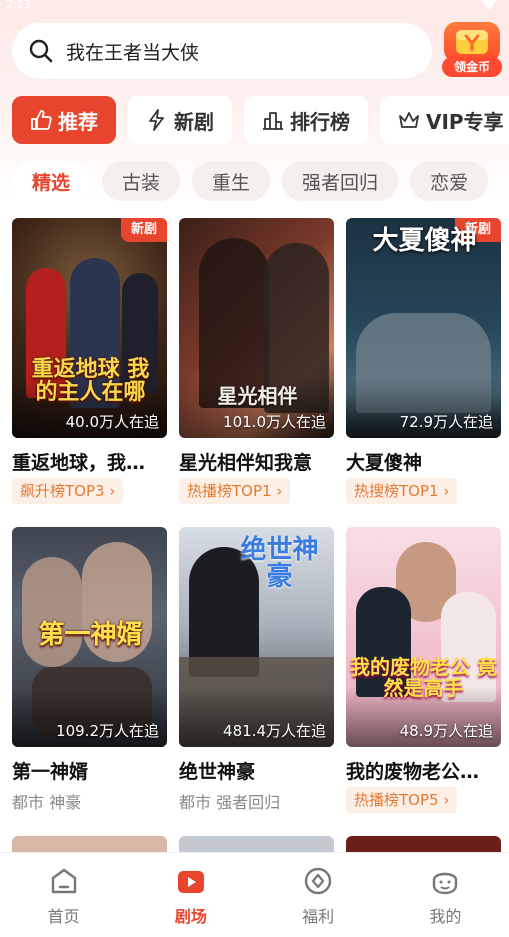 This screenshot has height=937, width=509. What do you see at coordinates (423, 328) in the screenshot?
I see `drama-poster: 新剧 大夏傻神 72.9万人在追` at bounding box center [423, 328].